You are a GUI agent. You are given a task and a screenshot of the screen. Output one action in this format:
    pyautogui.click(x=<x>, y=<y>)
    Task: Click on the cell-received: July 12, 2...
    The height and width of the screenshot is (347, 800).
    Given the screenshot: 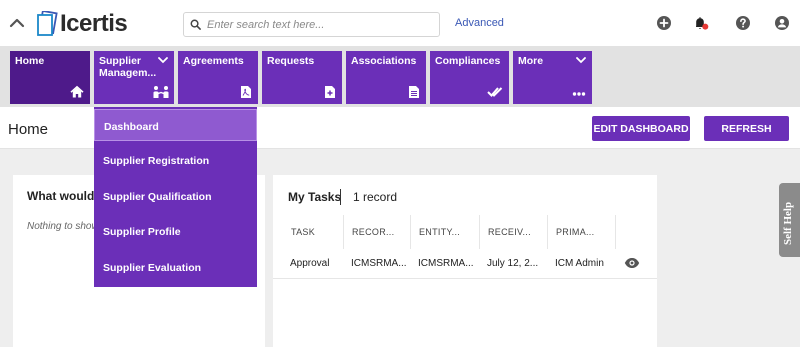 What is the action you would take?
    pyautogui.click(x=513, y=263)
    